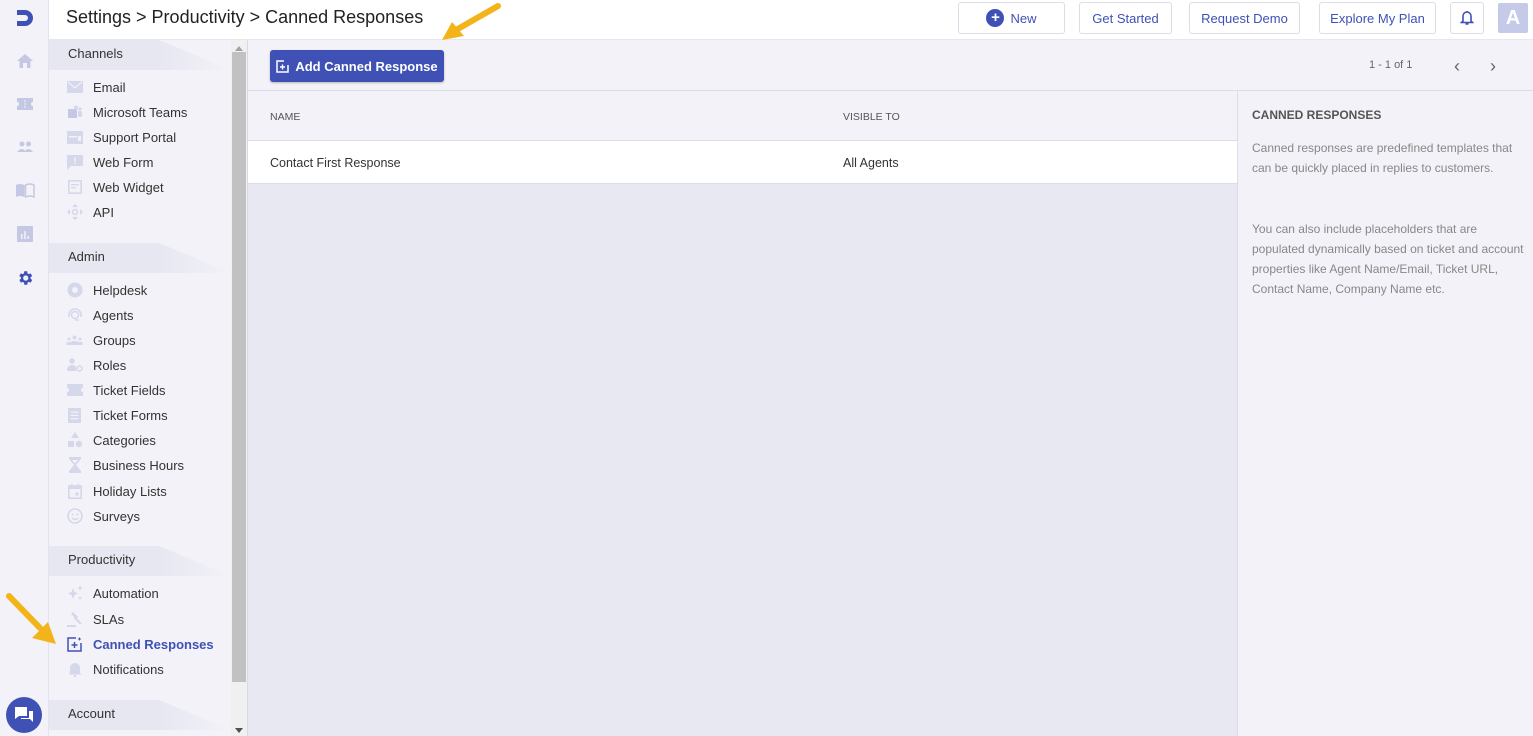  What do you see at coordinates (239, 48) in the screenshot?
I see `scroll-up-arrow-icon` at bounding box center [239, 48].